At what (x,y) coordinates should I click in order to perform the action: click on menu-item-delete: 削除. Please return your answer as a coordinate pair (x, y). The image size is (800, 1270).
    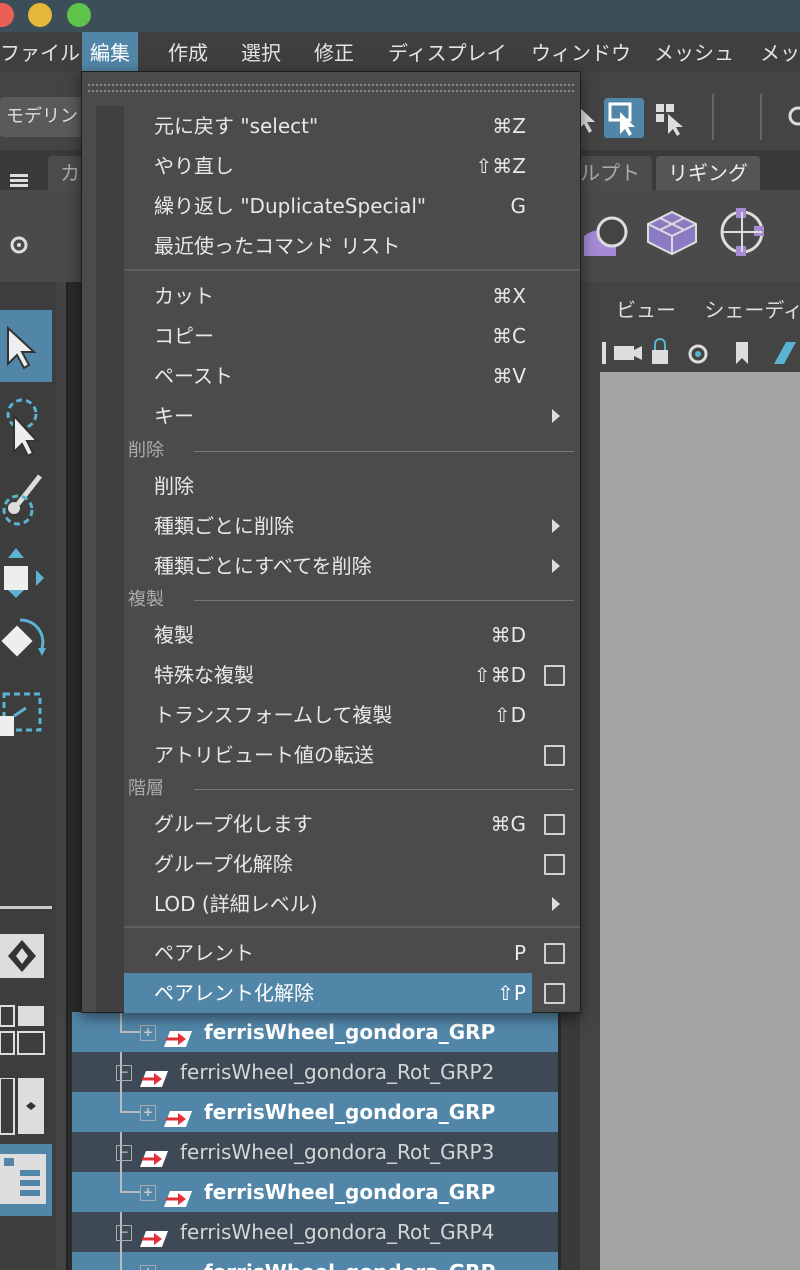
    Looking at the image, I should click on (328, 486).